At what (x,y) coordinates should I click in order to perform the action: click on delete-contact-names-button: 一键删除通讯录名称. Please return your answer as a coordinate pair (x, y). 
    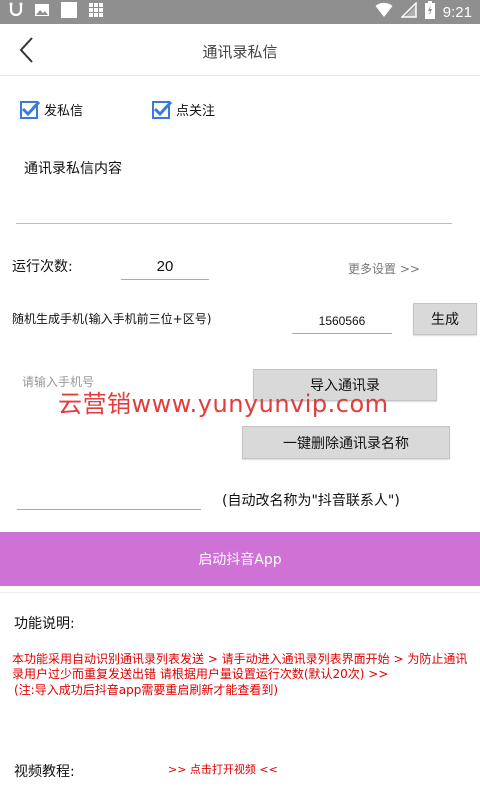
    Looking at the image, I should click on (346, 442).